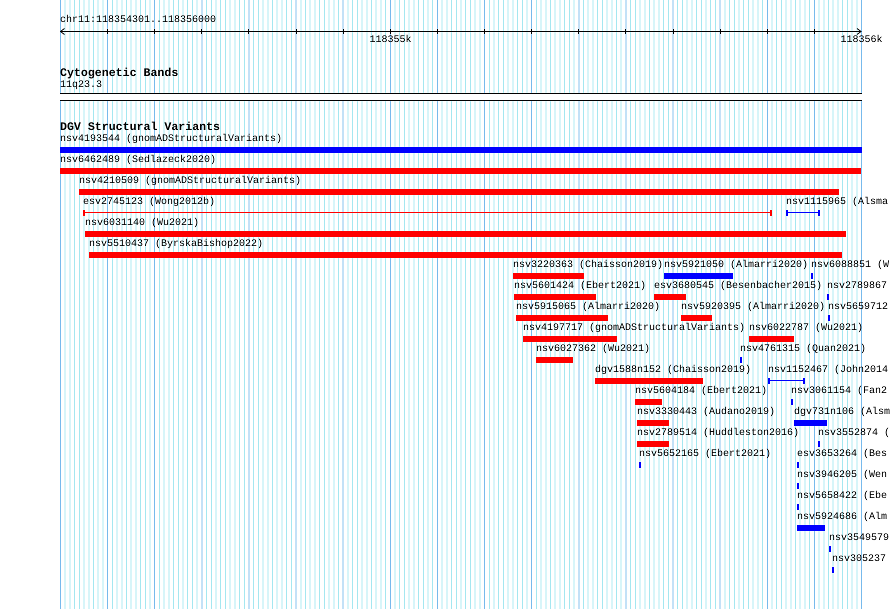 The image size is (890, 609). What do you see at coordinates (391, 41) in the screenshot?
I see `ruler-label: 118355k` at bounding box center [391, 41].